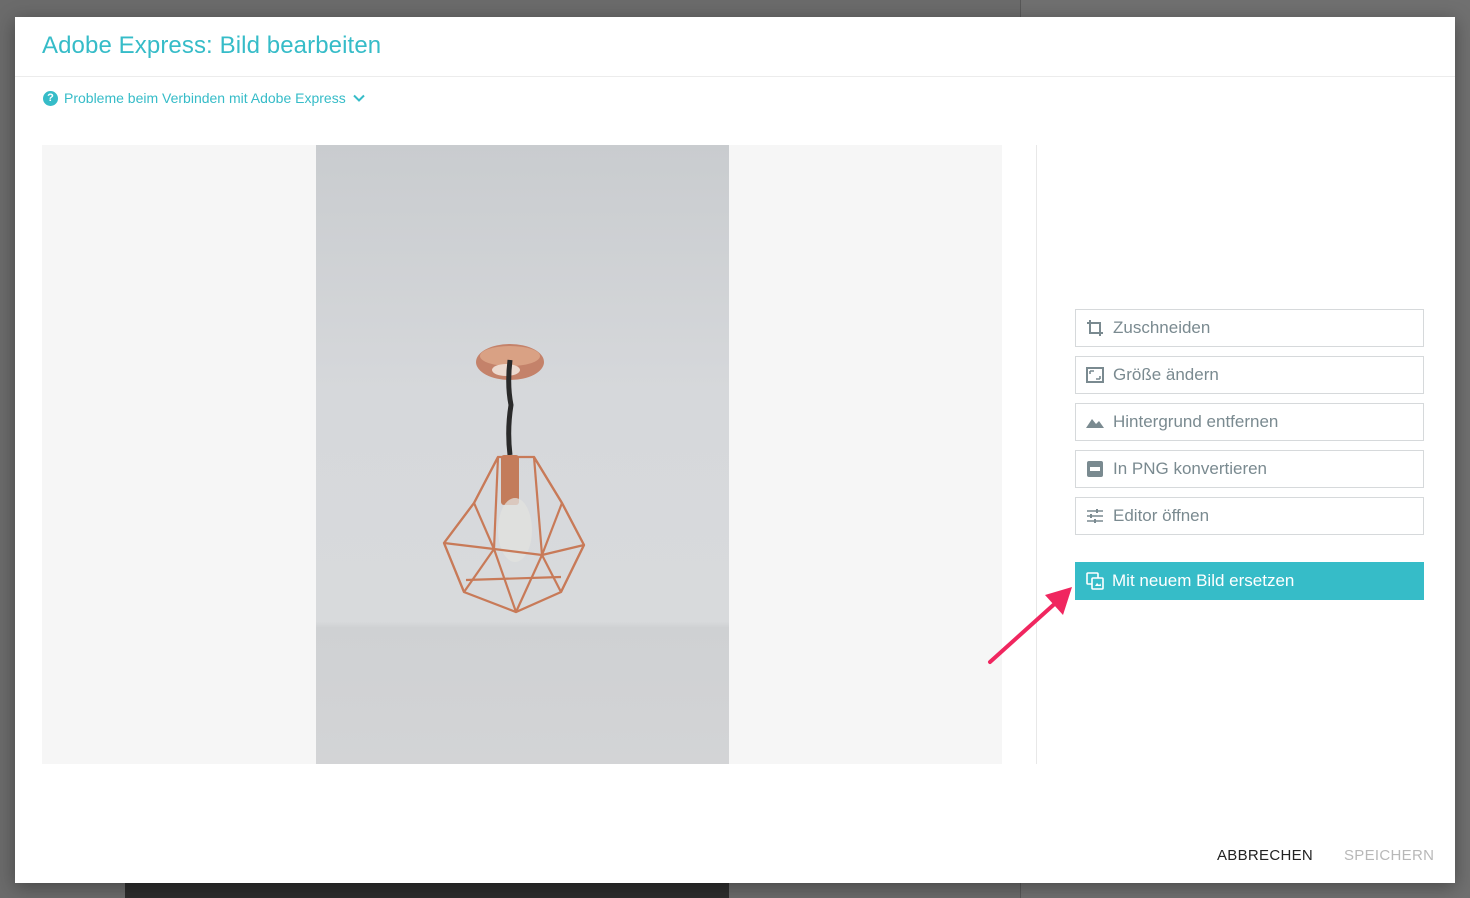  What do you see at coordinates (1196, 421) in the screenshot?
I see `remove-background-label: Hintergrund entfernen` at bounding box center [1196, 421].